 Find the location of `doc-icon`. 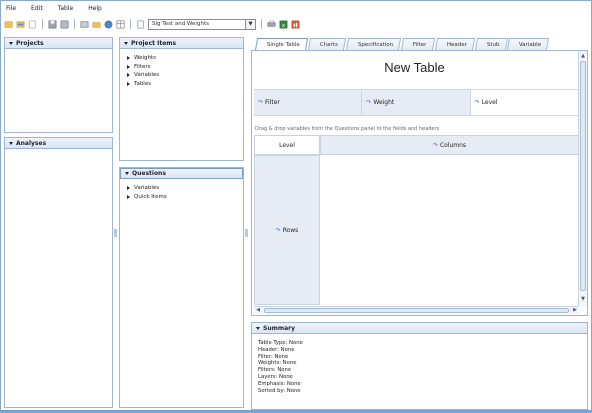

doc-icon is located at coordinates (32, 24).